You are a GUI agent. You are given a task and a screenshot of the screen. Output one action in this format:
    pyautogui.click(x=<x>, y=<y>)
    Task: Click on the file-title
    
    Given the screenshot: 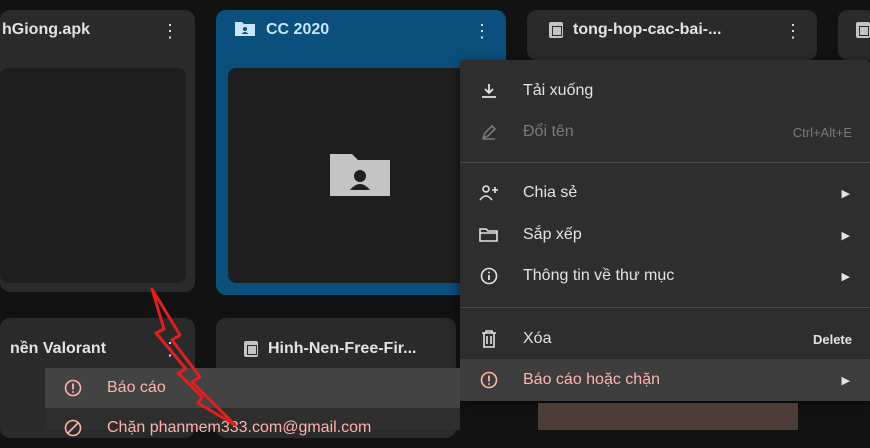 What is the action you would take?
    pyautogui.click(x=863, y=30)
    